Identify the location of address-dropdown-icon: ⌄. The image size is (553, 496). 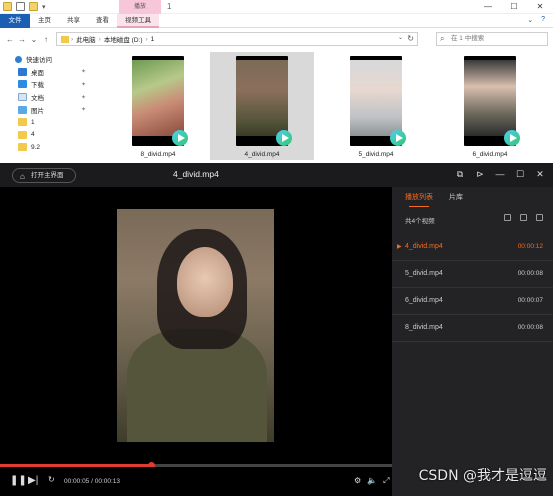
(400, 37).